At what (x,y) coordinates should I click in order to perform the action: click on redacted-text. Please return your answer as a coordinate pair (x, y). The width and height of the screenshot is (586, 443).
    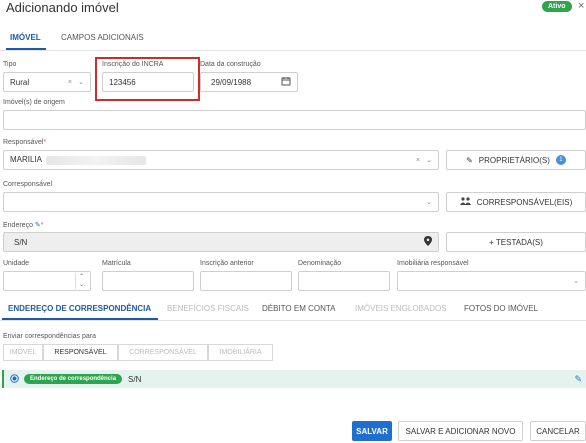
    Looking at the image, I should click on (96, 160).